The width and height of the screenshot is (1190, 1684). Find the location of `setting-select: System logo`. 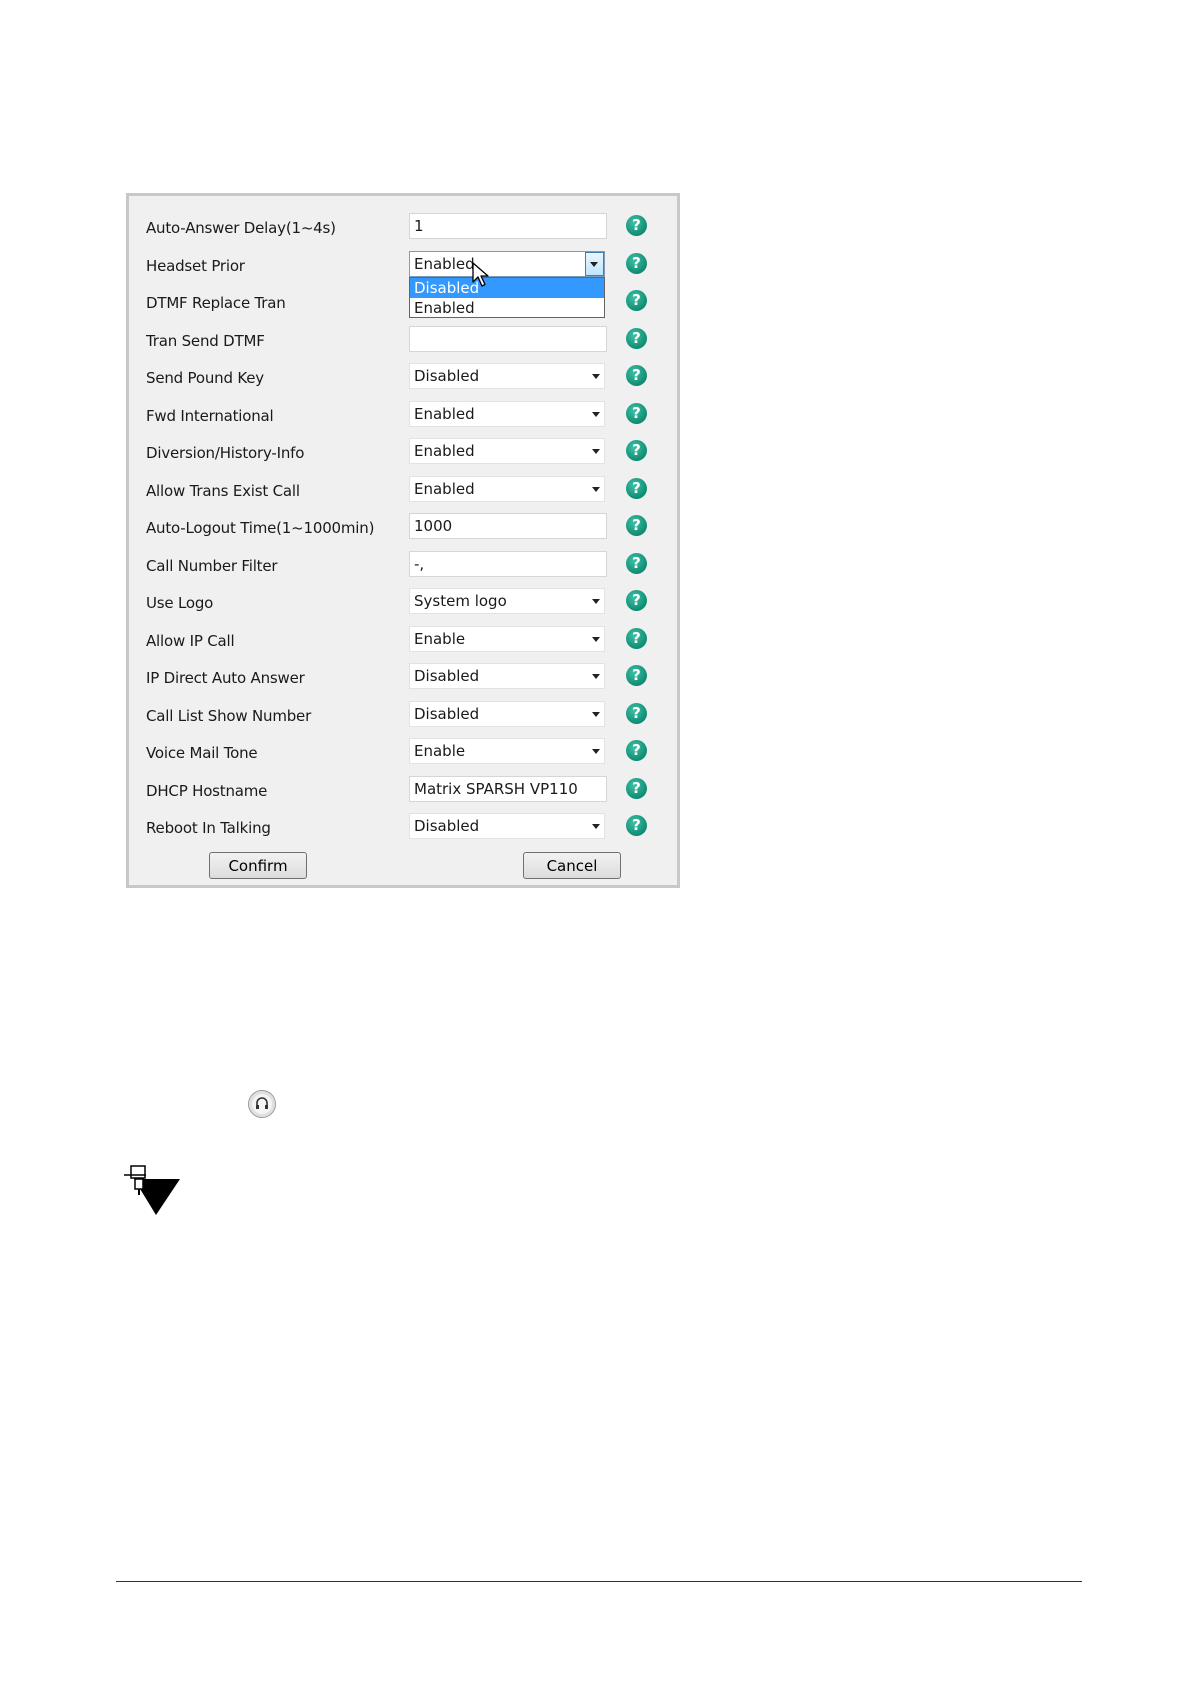

setting-select: System logo is located at coordinates (507, 601).